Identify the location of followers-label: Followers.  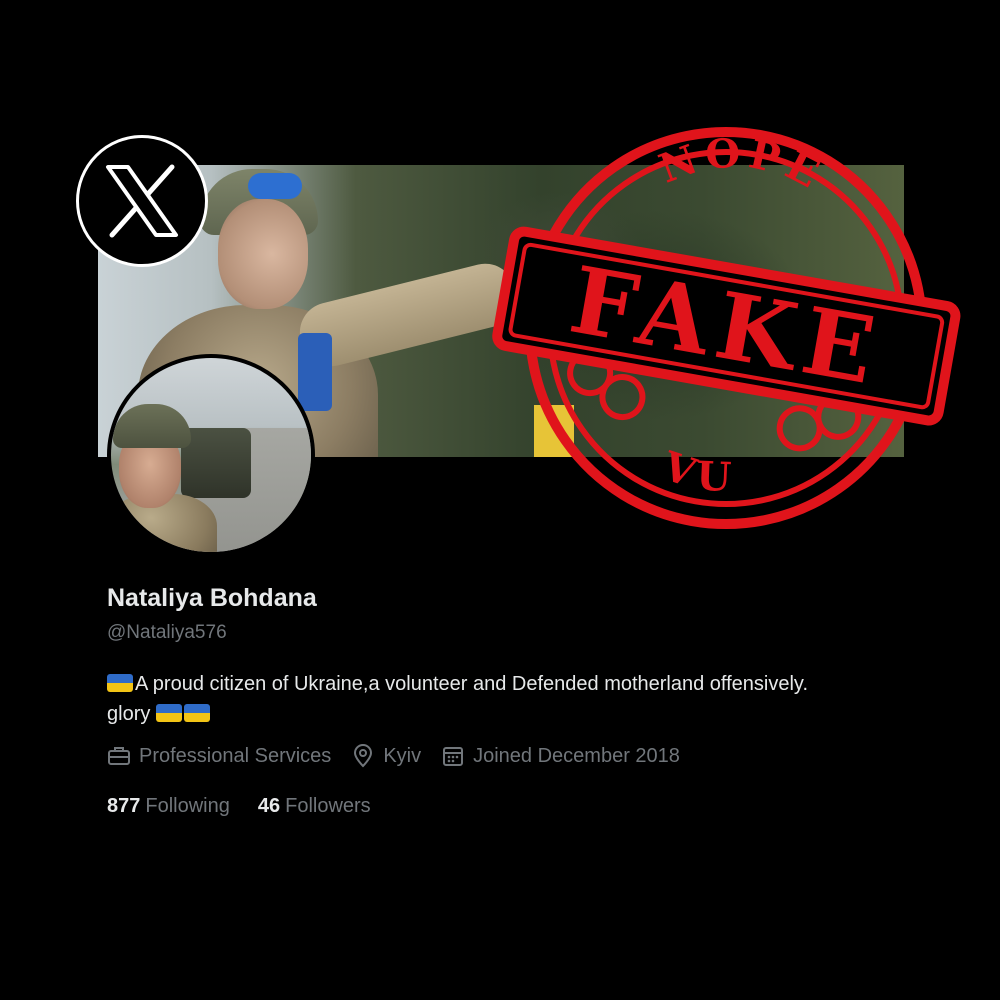
(328, 806).